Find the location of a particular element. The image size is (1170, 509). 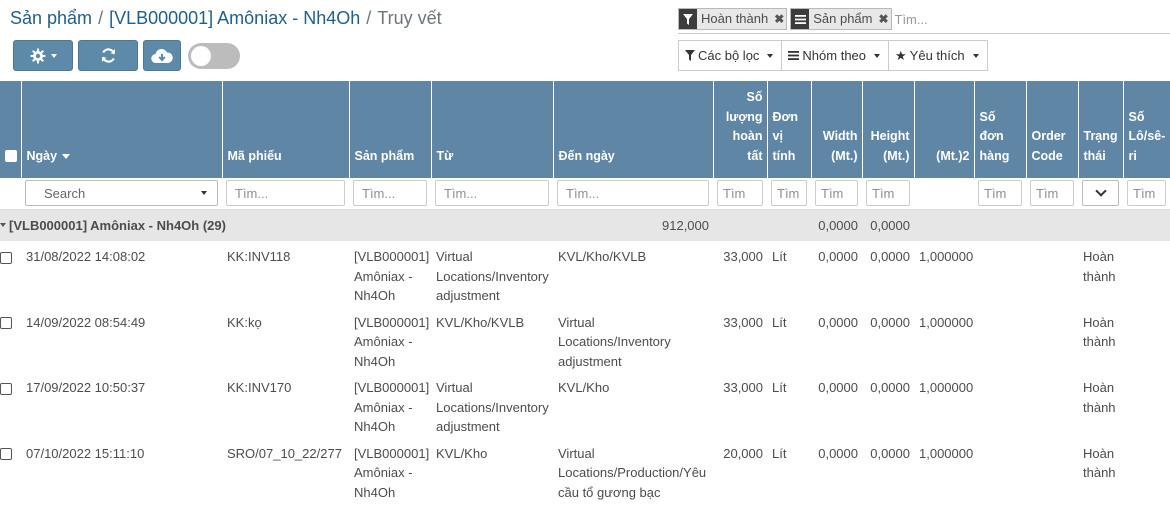

state-filter-select is located at coordinates (1100, 193).